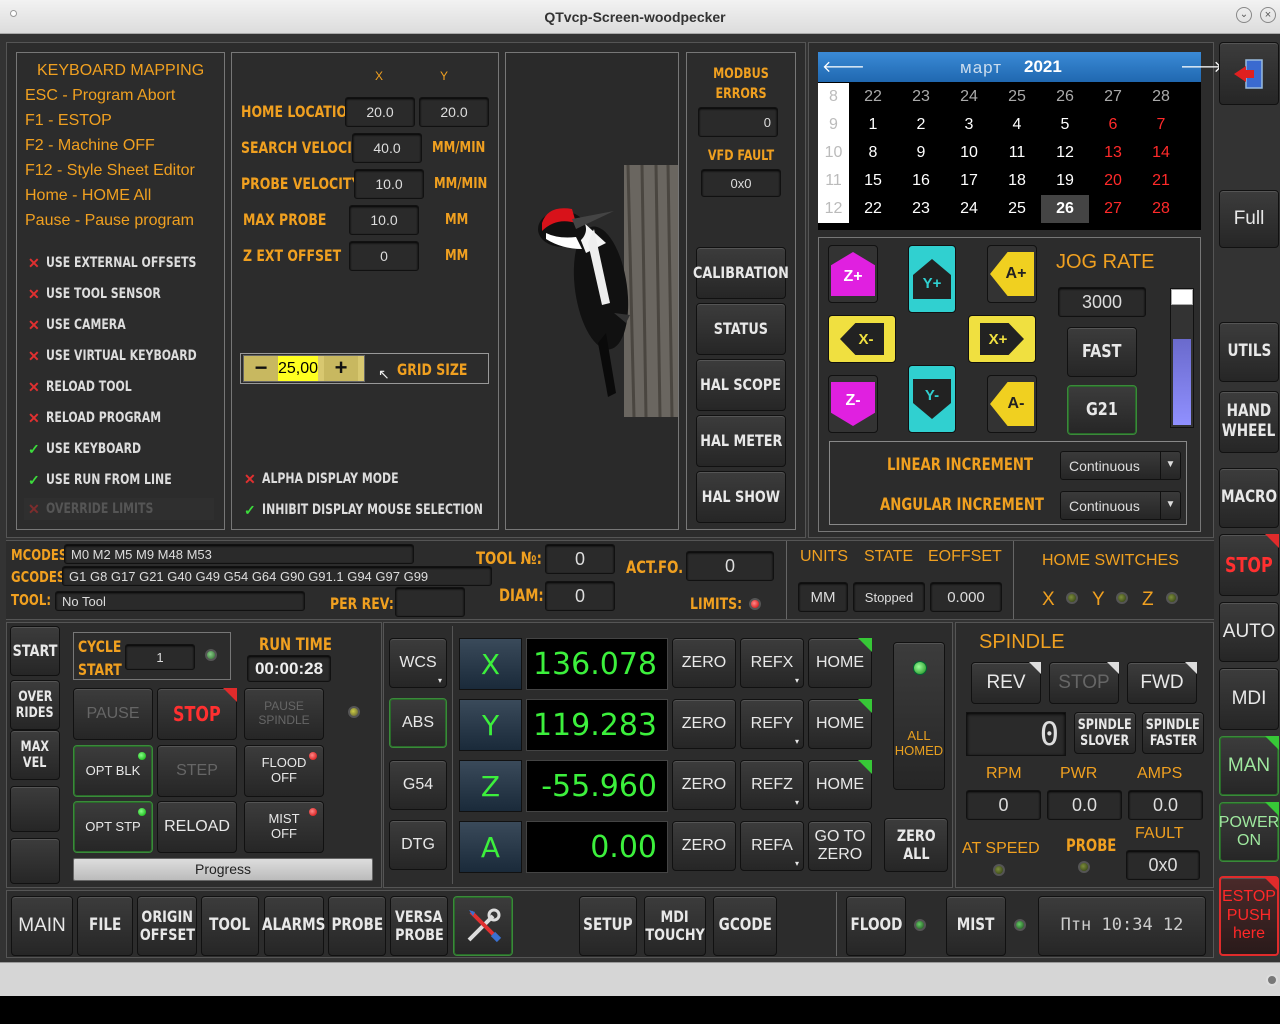 Image resolution: width=1280 pixels, height=1024 pixels. What do you see at coordinates (230, 926) in the screenshot?
I see `tab-tool: TOOL` at bounding box center [230, 926].